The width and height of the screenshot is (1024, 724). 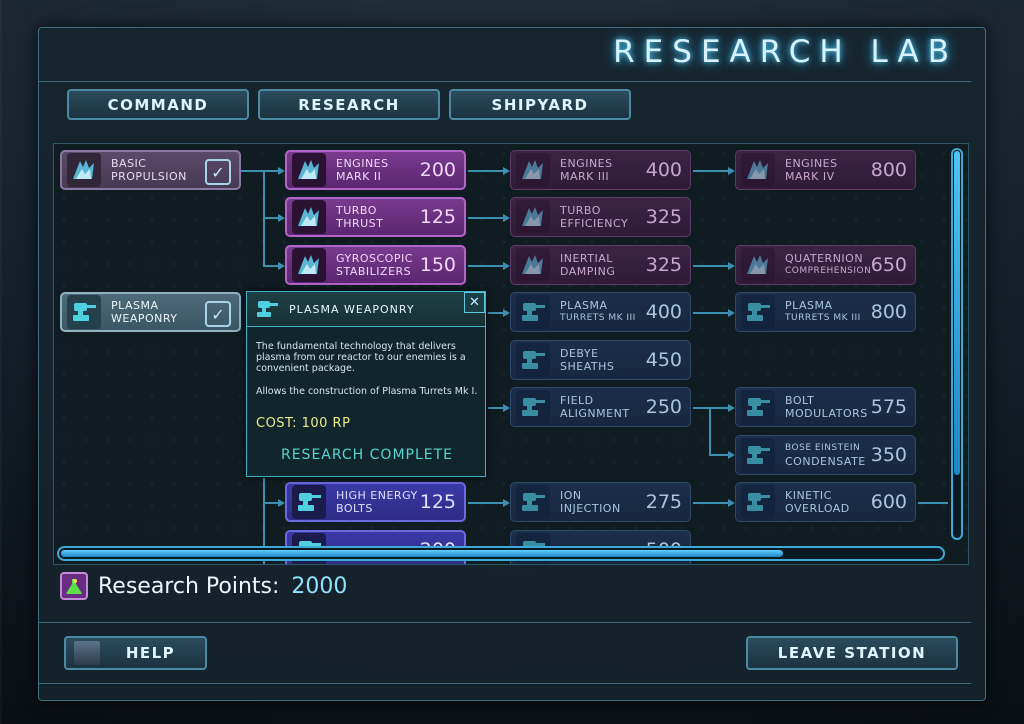 What do you see at coordinates (808, 495) in the screenshot?
I see `tech-node-name-line: KINETIC` at bounding box center [808, 495].